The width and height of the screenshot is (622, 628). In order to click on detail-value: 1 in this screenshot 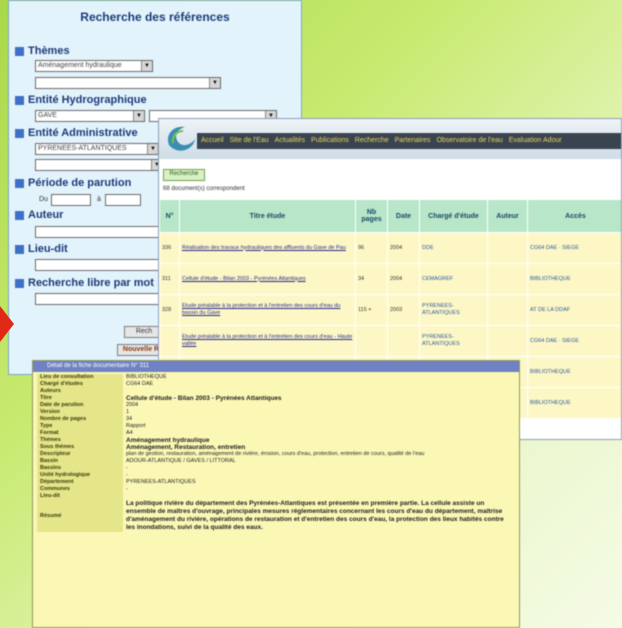, I will do `click(319, 412)`.